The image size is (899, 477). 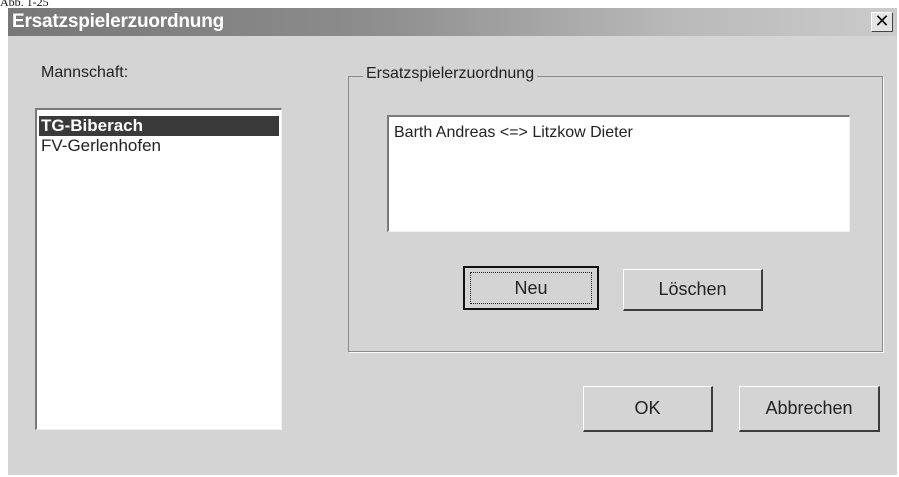 What do you see at coordinates (621, 133) in the screenshot?
I see `assignment-list-item: Barth Andreas <=> Litzkow Dieter` at bounding box center [621, 133].